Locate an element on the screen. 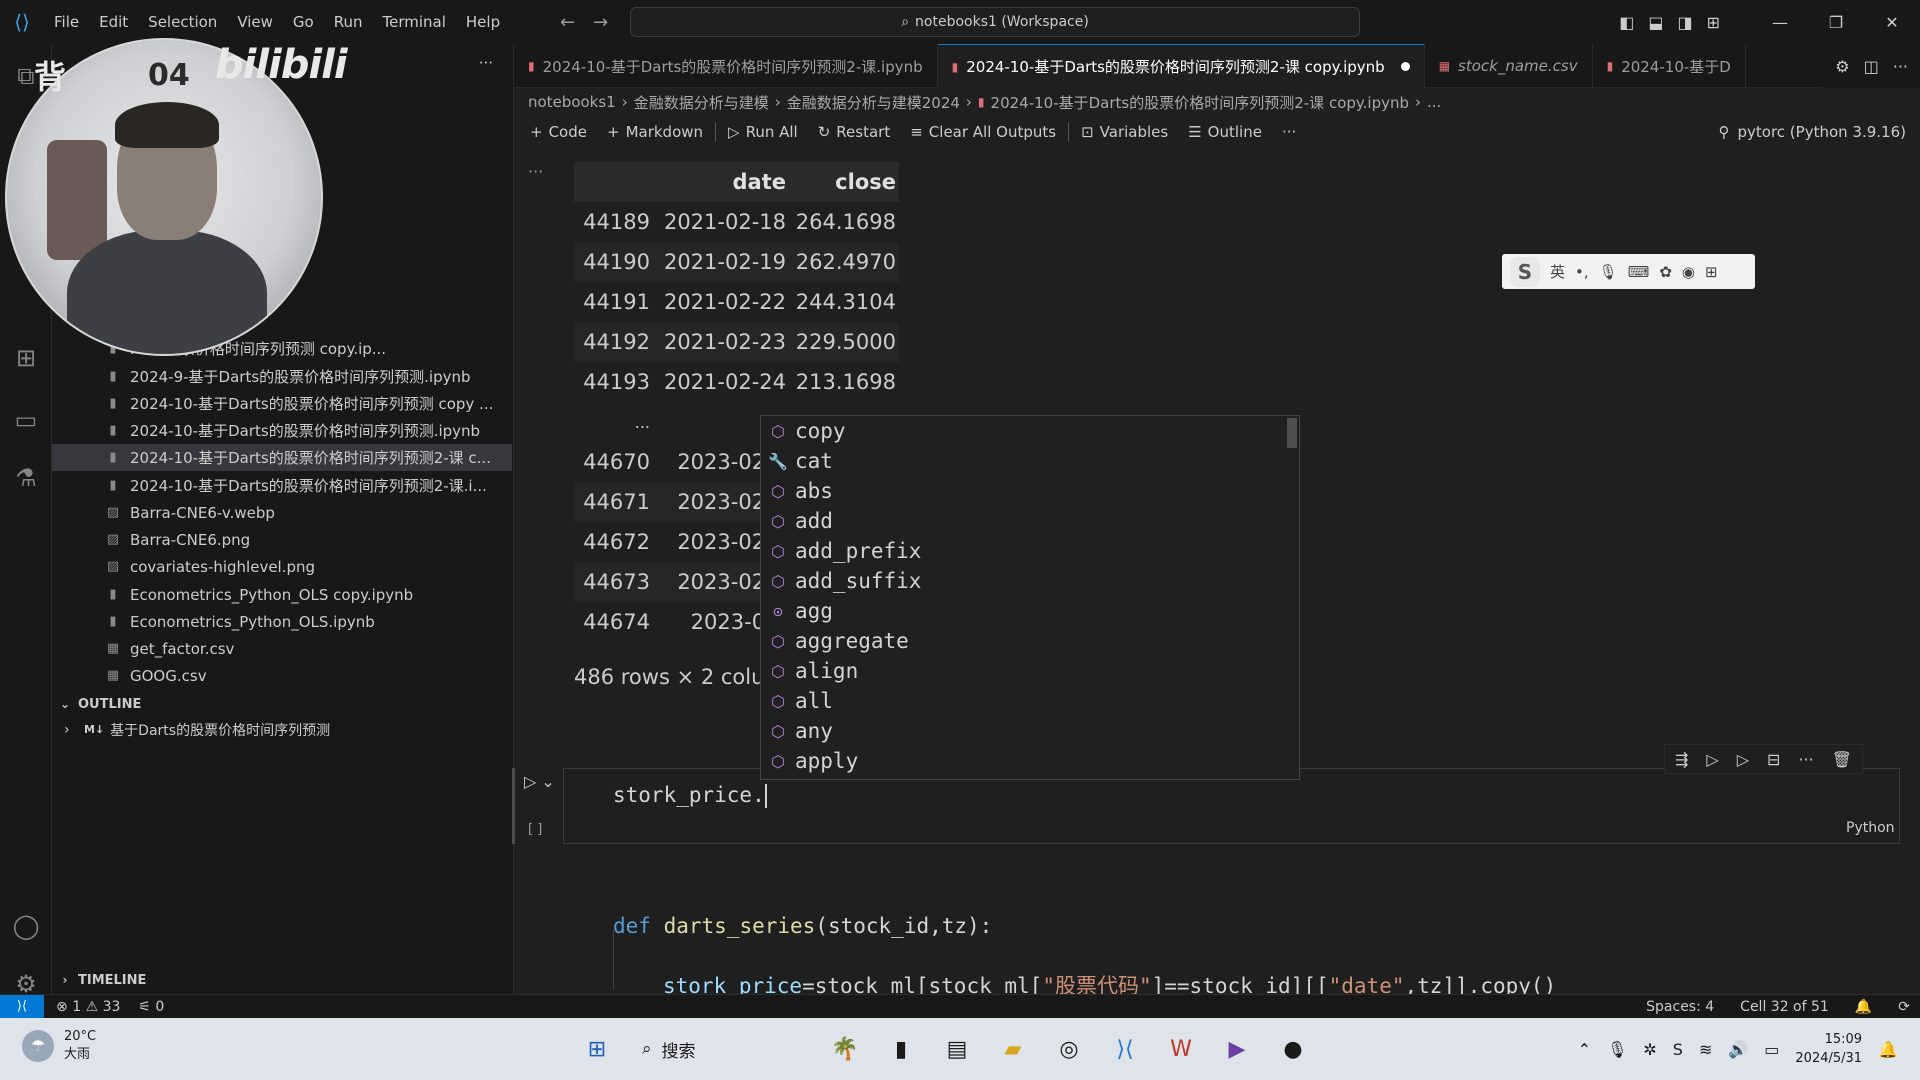 Image resolution: width=1920 pixels, height=1080 pixels. add-code-cell-button: + Code is located at coordinates (558, 132).